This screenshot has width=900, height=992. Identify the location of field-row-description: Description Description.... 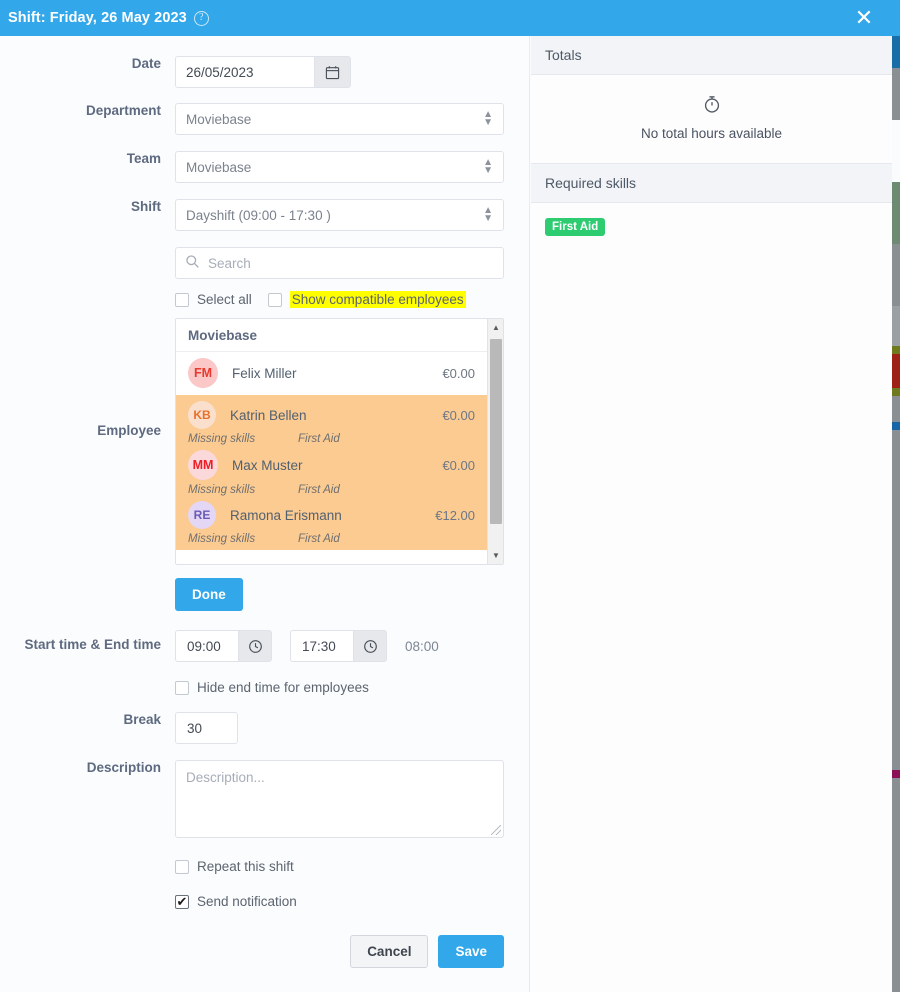
(264, 799).